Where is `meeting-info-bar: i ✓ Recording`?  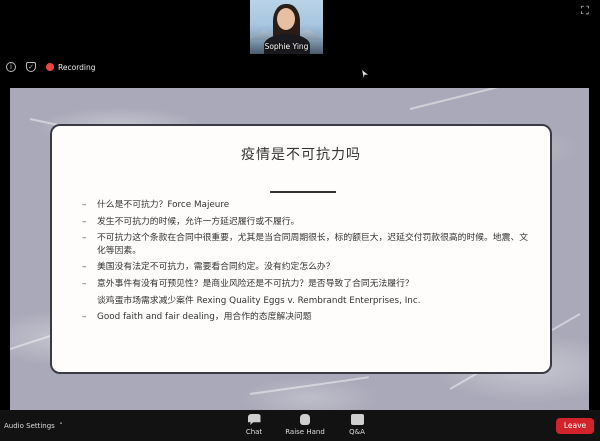
meeting-info-bar: i ✓ Recording is located at coordinates (300, 67).